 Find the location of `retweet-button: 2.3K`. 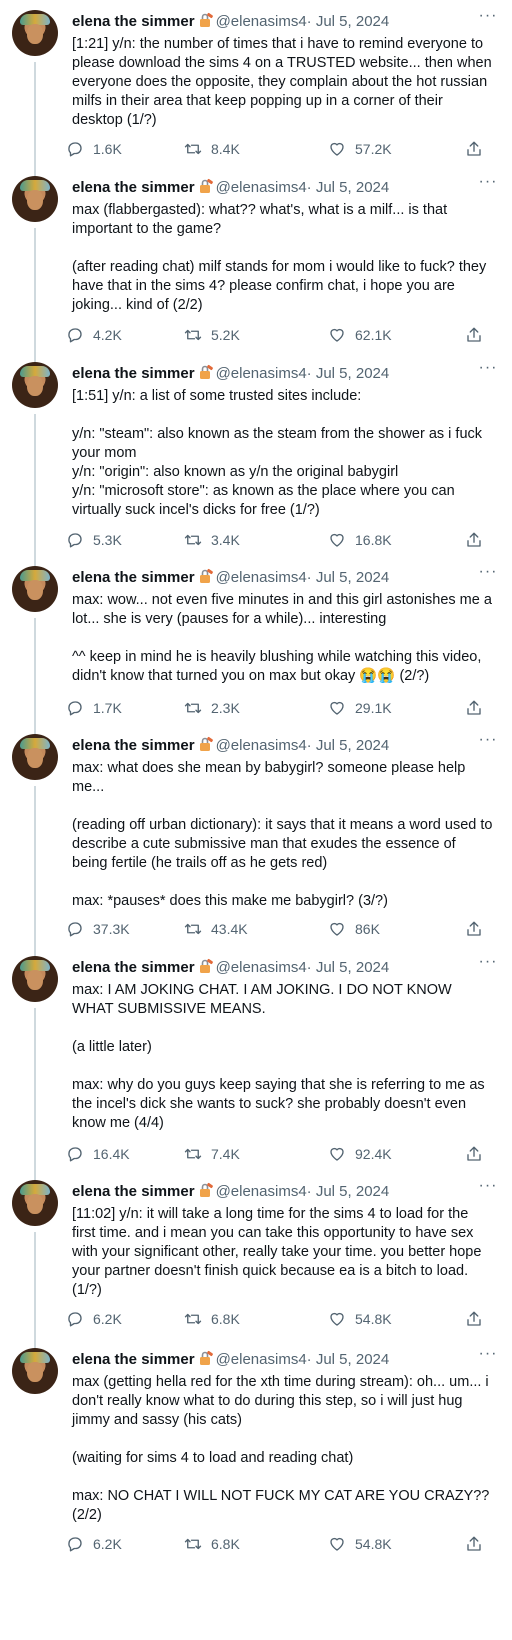

retweet-button: 2.3K is located at coordinates (212, 708).